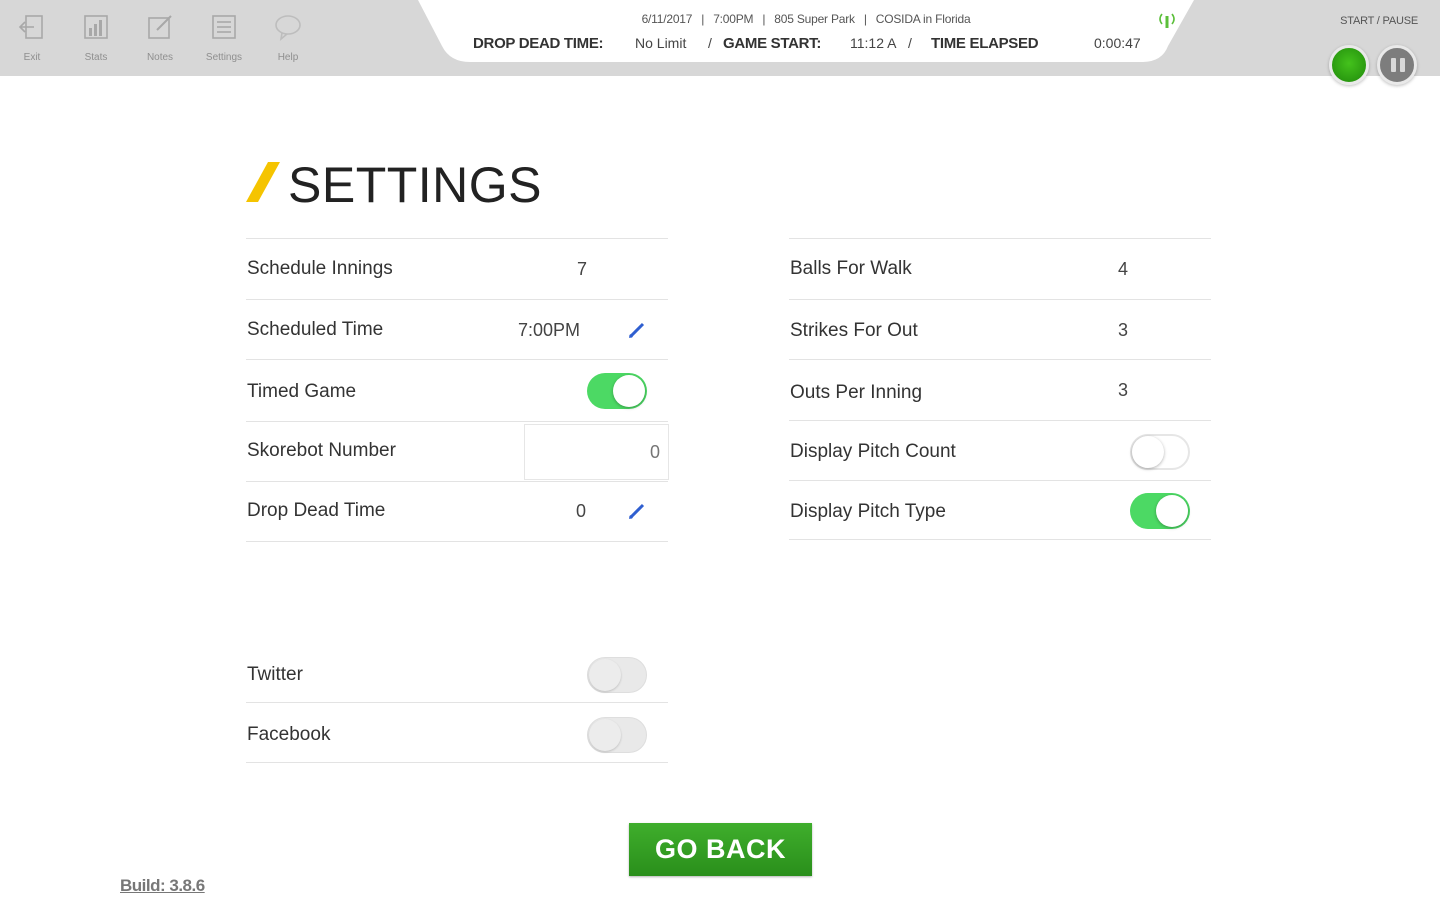  I want to click on skorebot-number-label: Skorebot Number, so click(321, 450).